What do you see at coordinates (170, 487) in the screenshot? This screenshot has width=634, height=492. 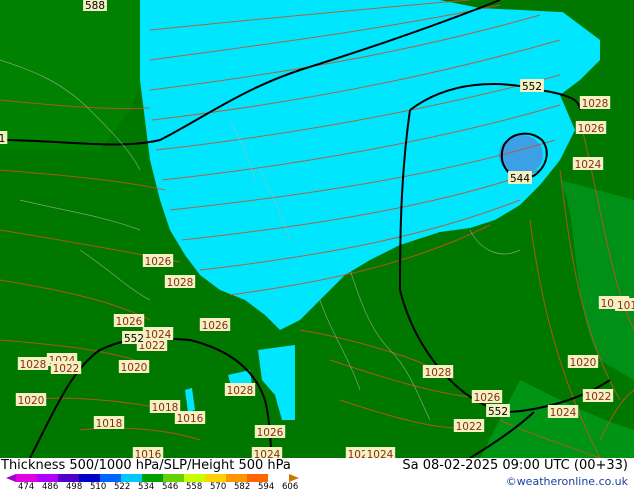 I see `legend-tick: 546` at bounding box center [170, 487].